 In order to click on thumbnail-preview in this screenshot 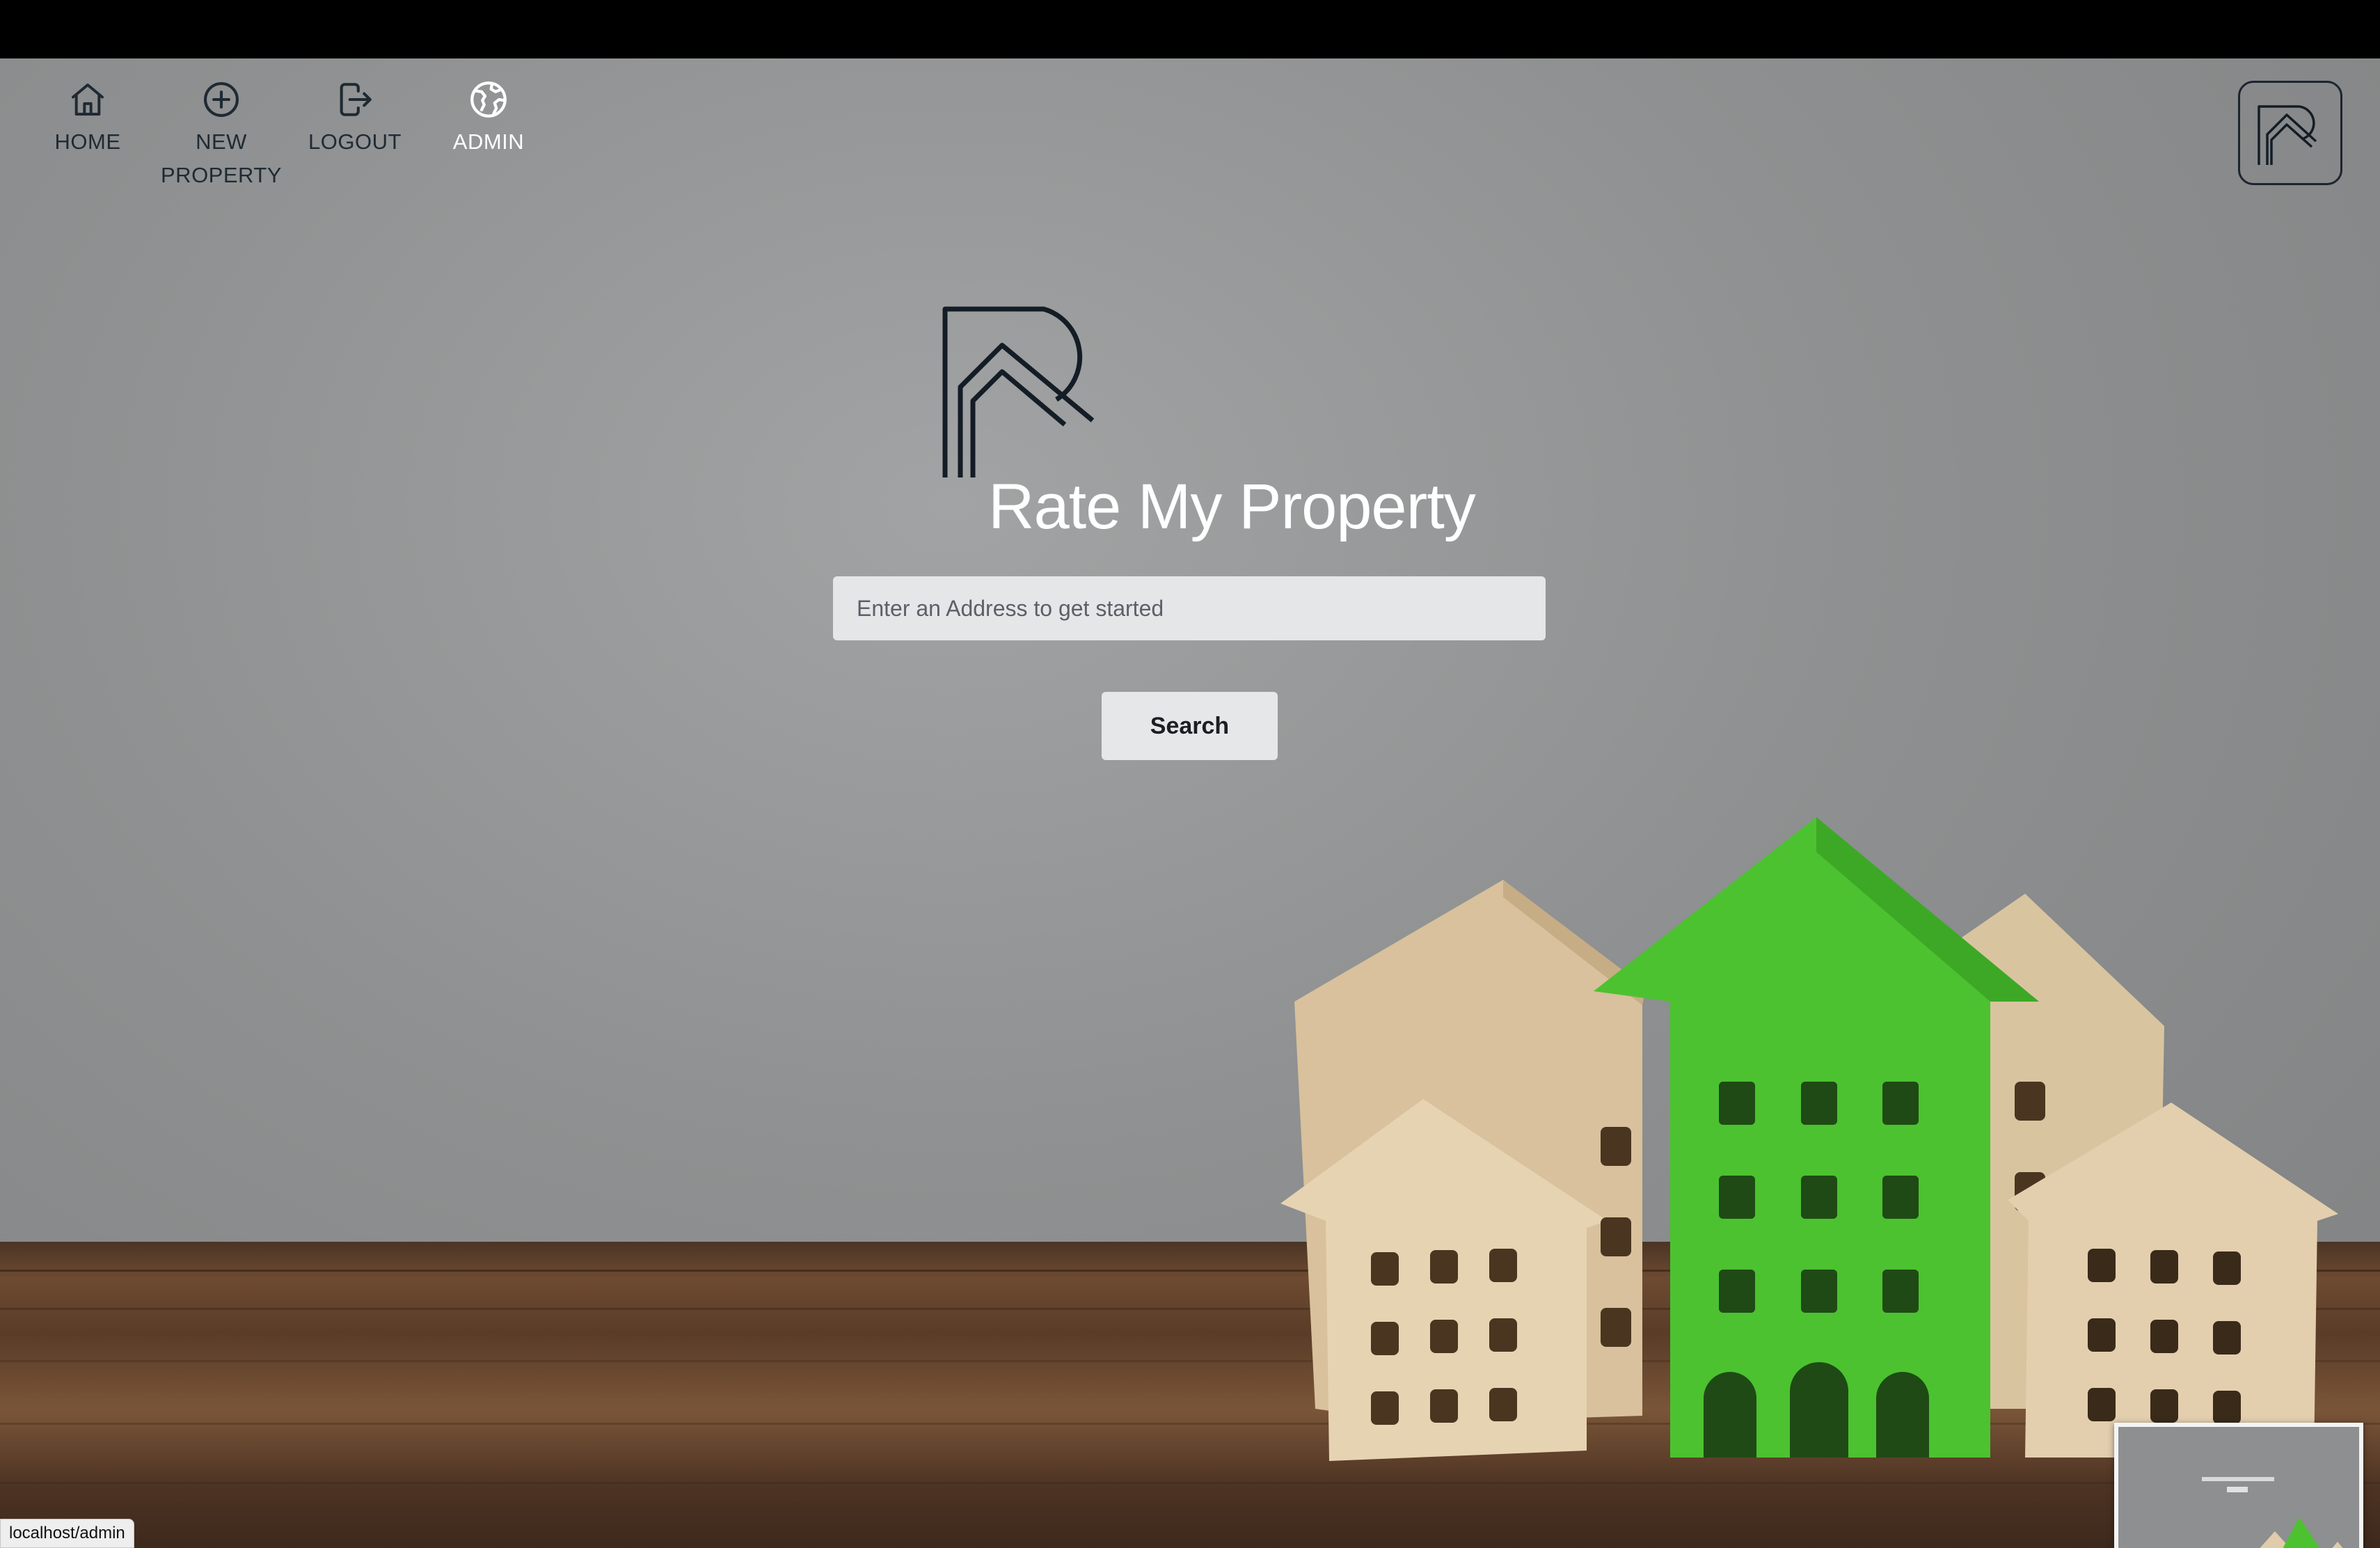, I will do `click(2238, 1487)`.